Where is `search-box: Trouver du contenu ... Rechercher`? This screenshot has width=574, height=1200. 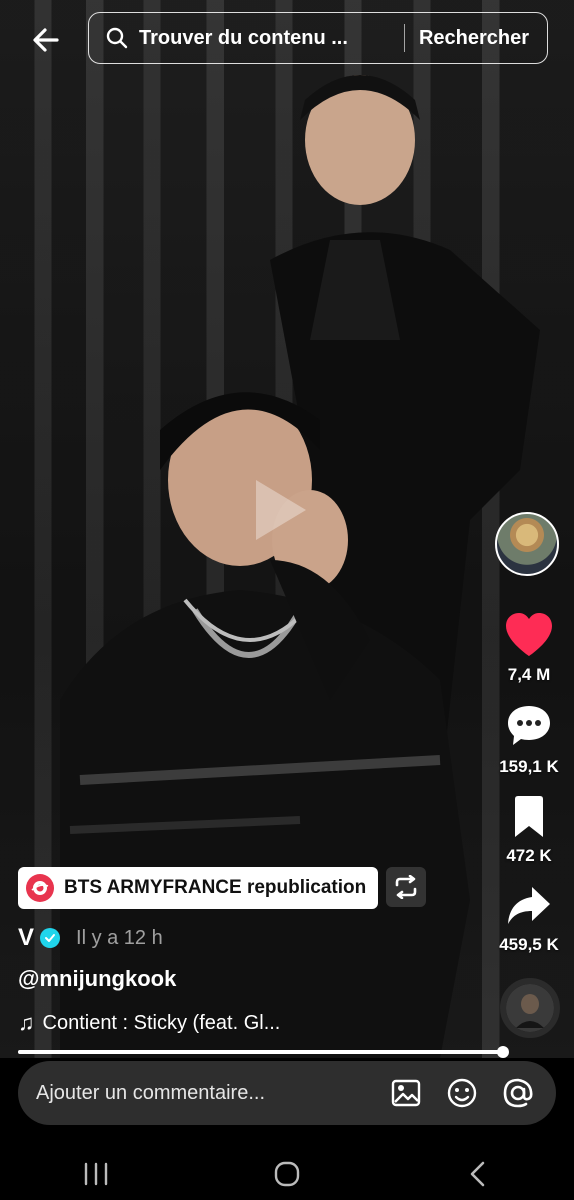 search-box: Trouver du contenu ... Rechercher is located at coordinates (318, 38).